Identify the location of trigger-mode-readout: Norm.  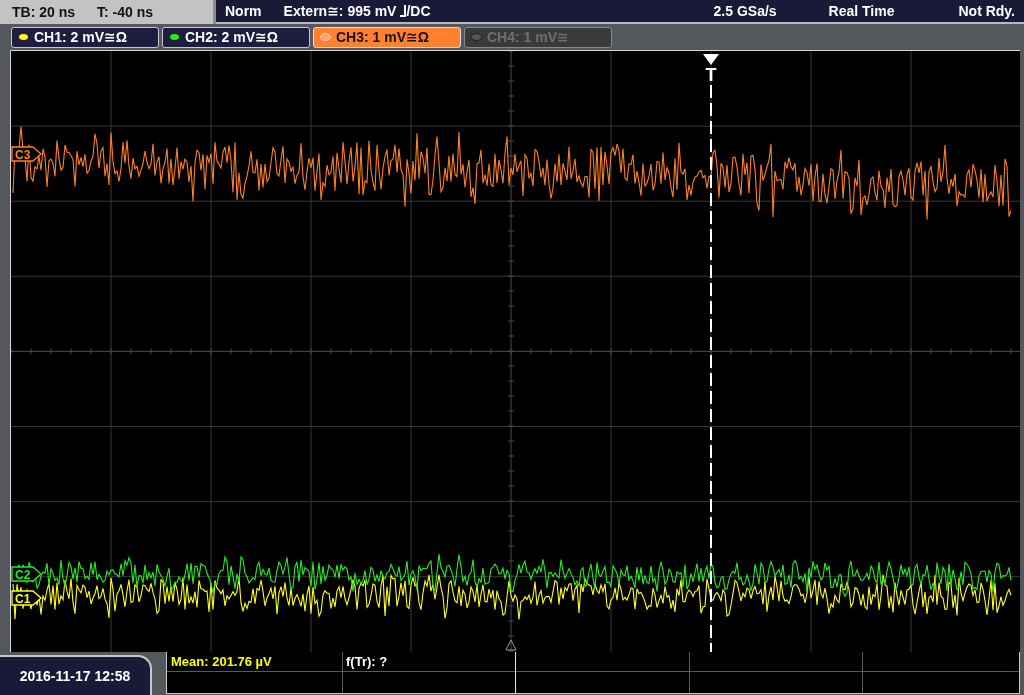
(243, 11).